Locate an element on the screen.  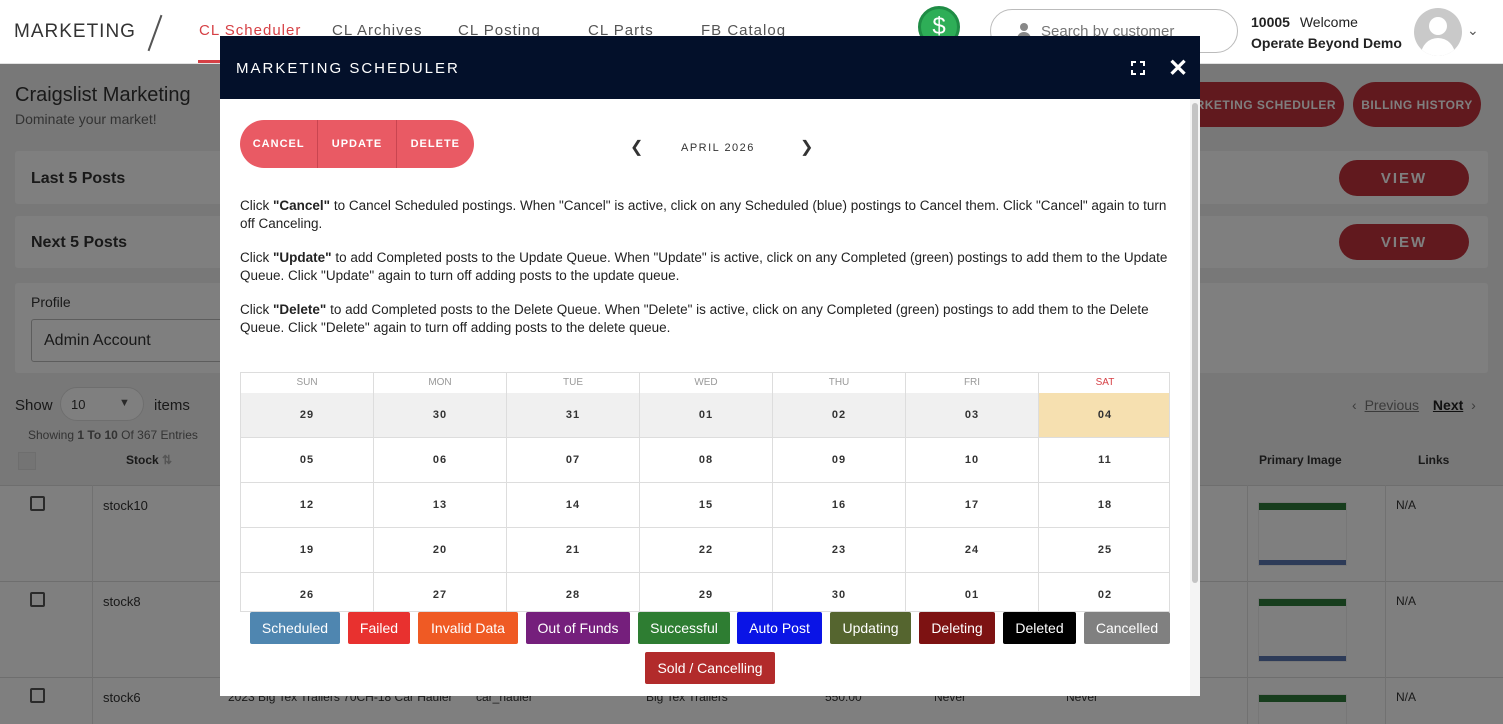
weekday-tue: TUE is located at coordinates (573, 383).